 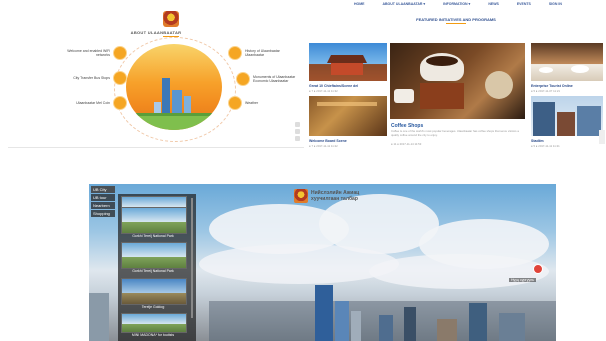 I want to click on city-illustration, so click(x=174, y=87).